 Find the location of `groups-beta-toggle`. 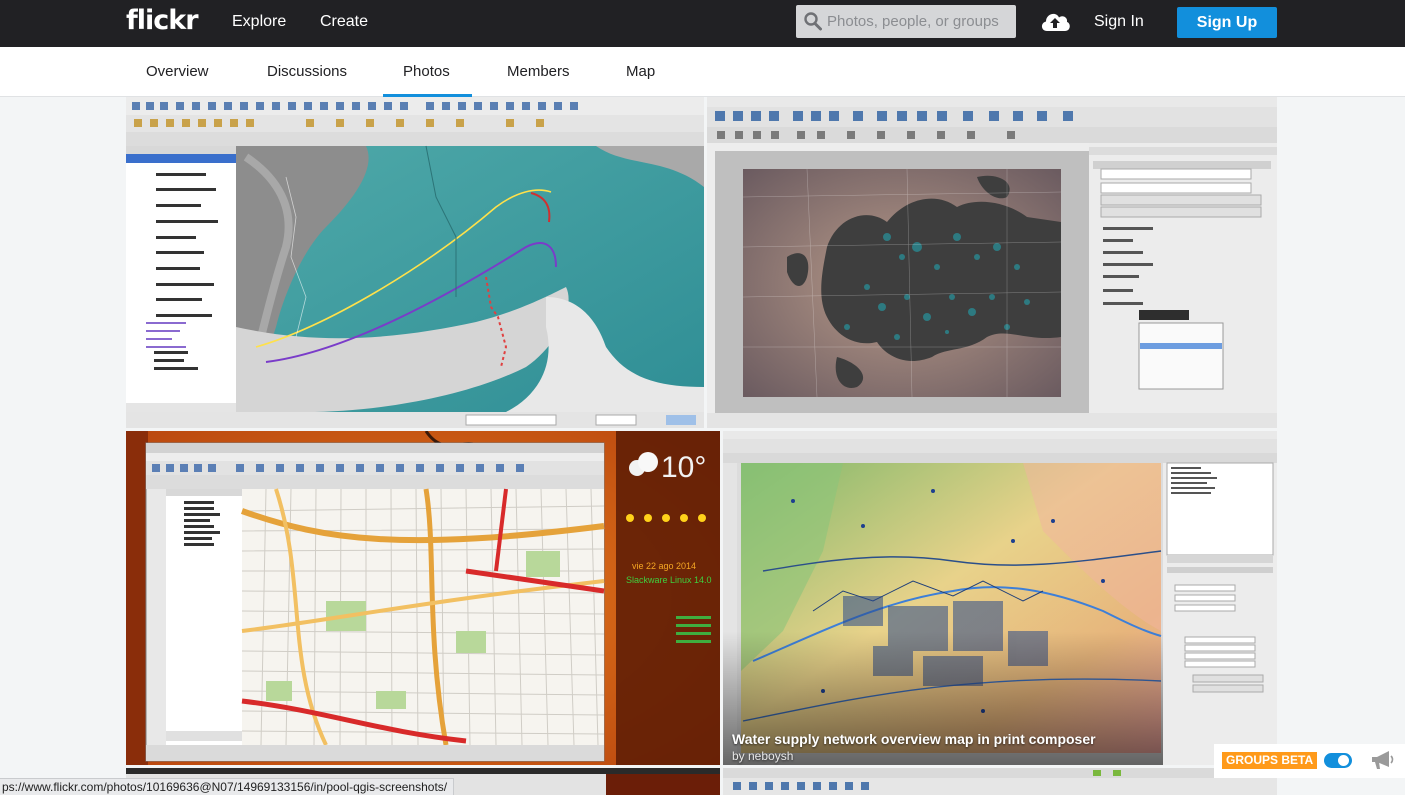

groups-beta-toggle is located at coordinates (1338, 760).